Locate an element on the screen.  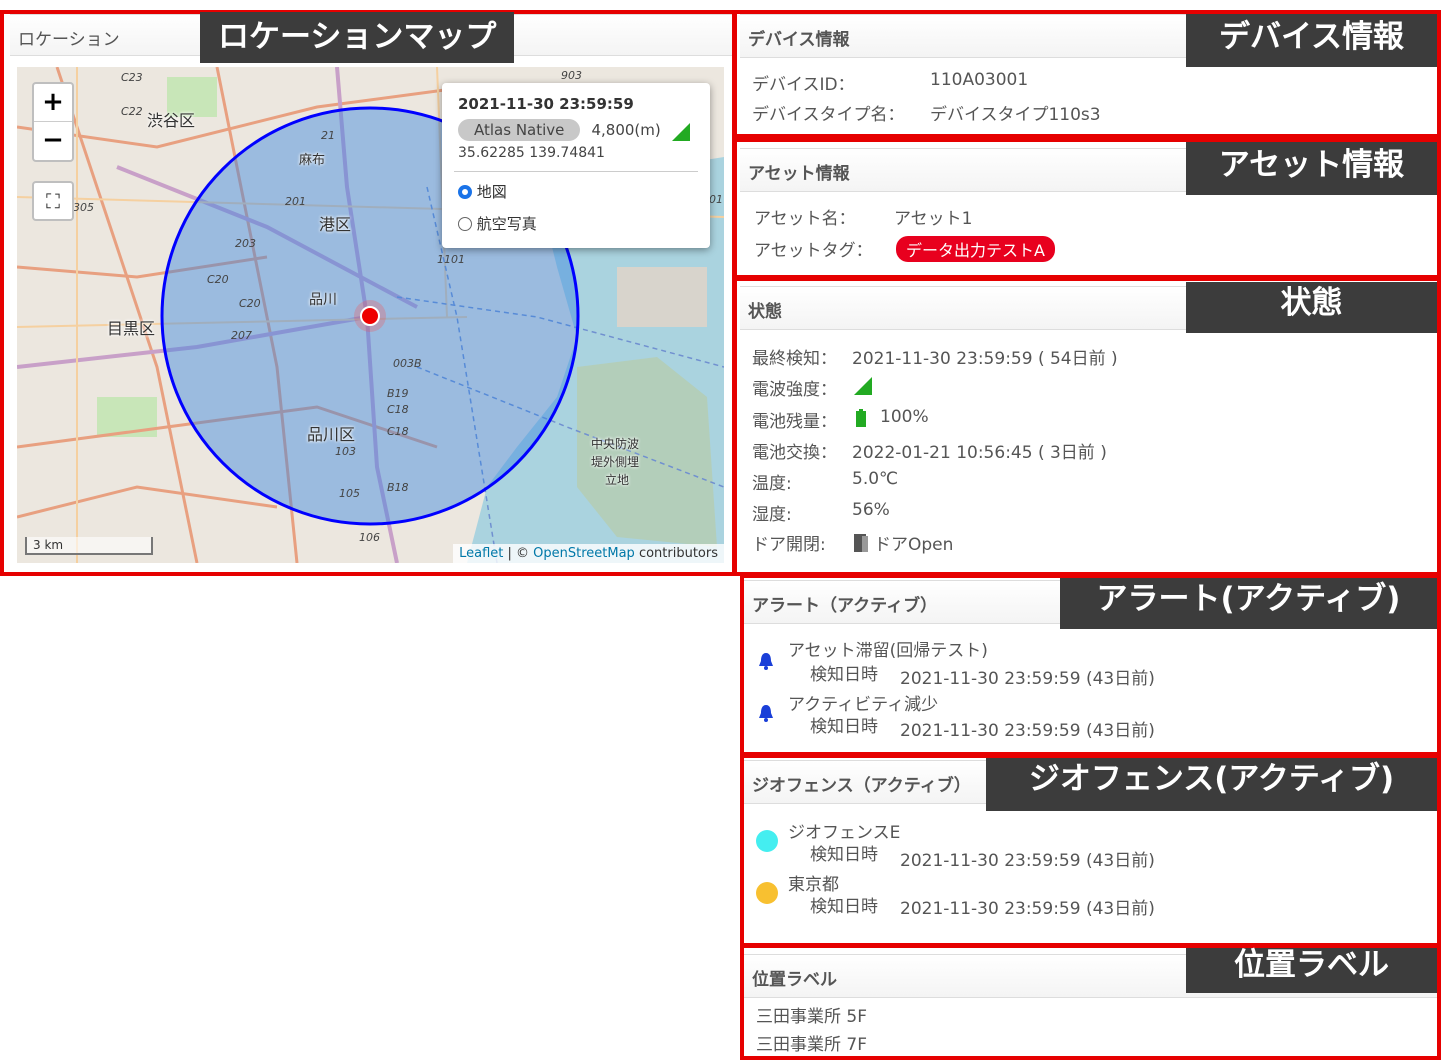
accuracy-value: 4,800(m) is located at coordinates (626, 130).